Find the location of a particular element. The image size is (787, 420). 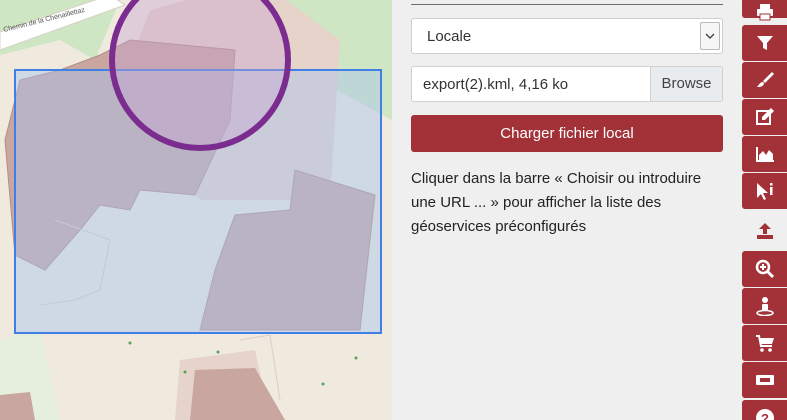

source-select-value: Locale is located at coordinates (449, 36).